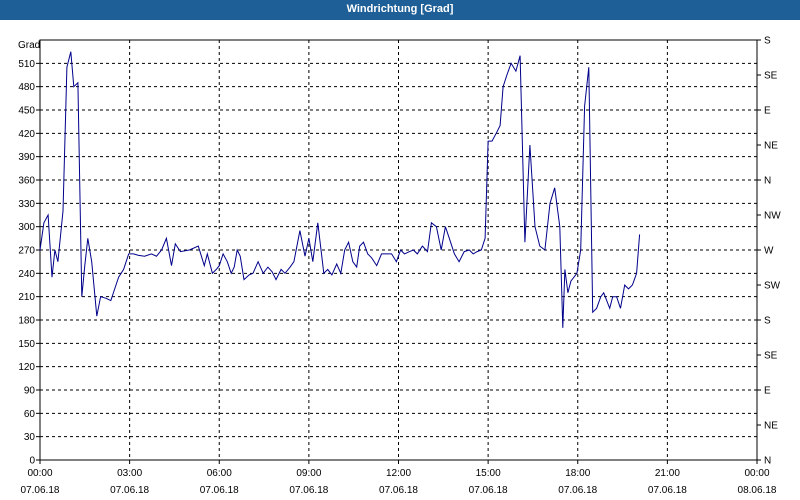 The height and width of the screenshot is (500, 800). Describe the element at coordinates (26, 367) in the screenshot. I see `y-tick-label: 120` at that location.